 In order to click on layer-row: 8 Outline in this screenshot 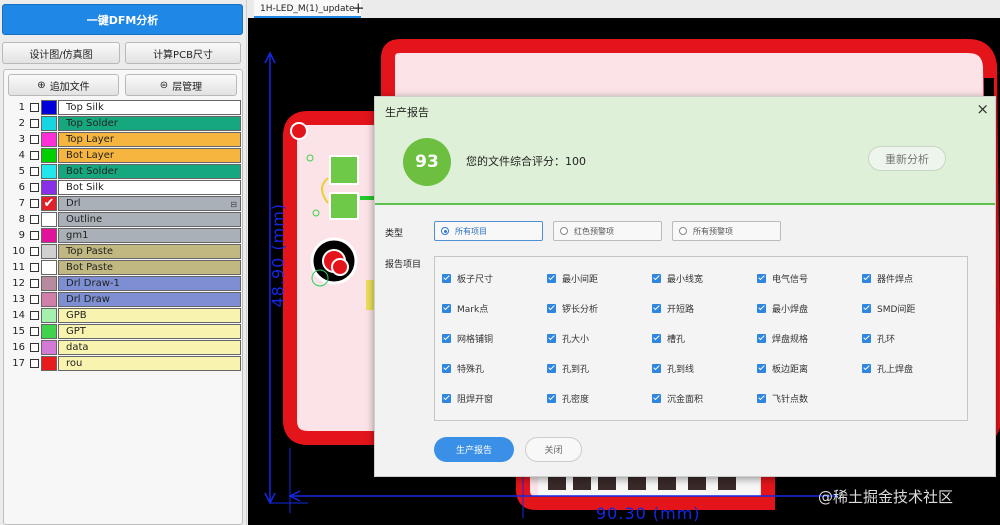, I will do `click(125, 219)`.